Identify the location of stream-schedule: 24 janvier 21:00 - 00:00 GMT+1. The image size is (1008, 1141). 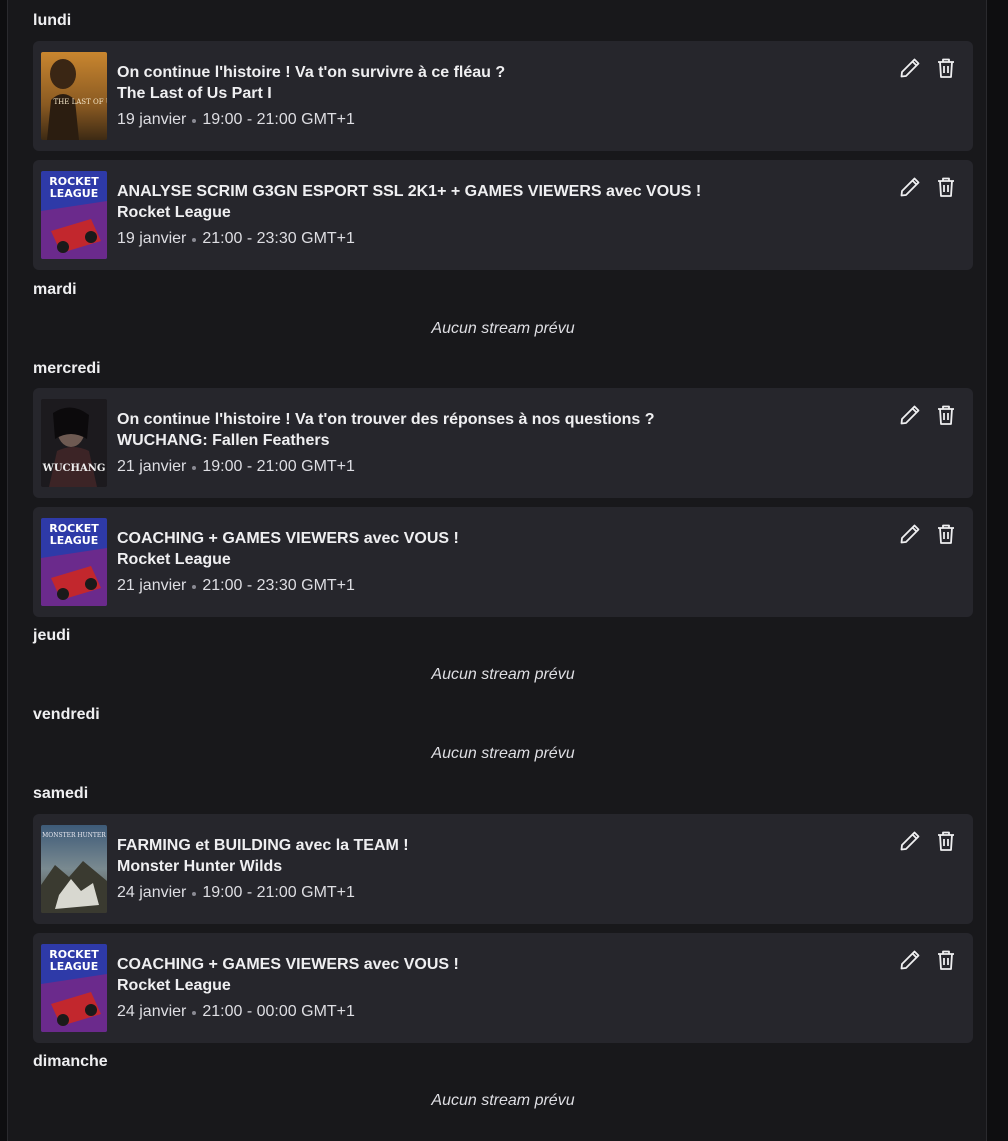
(236, 1012).